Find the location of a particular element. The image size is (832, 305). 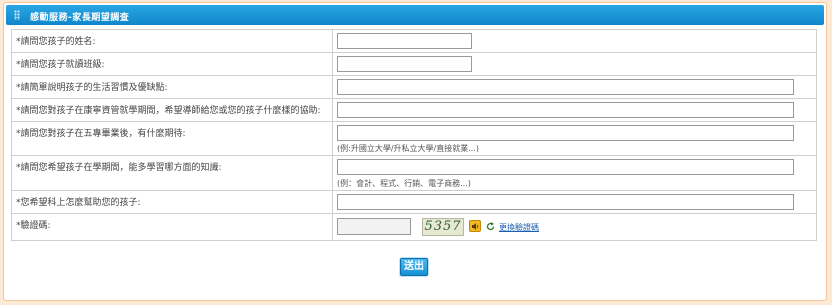

refresh-captcha-link: 更換驗證碼 is located at coordinates (519, 227).